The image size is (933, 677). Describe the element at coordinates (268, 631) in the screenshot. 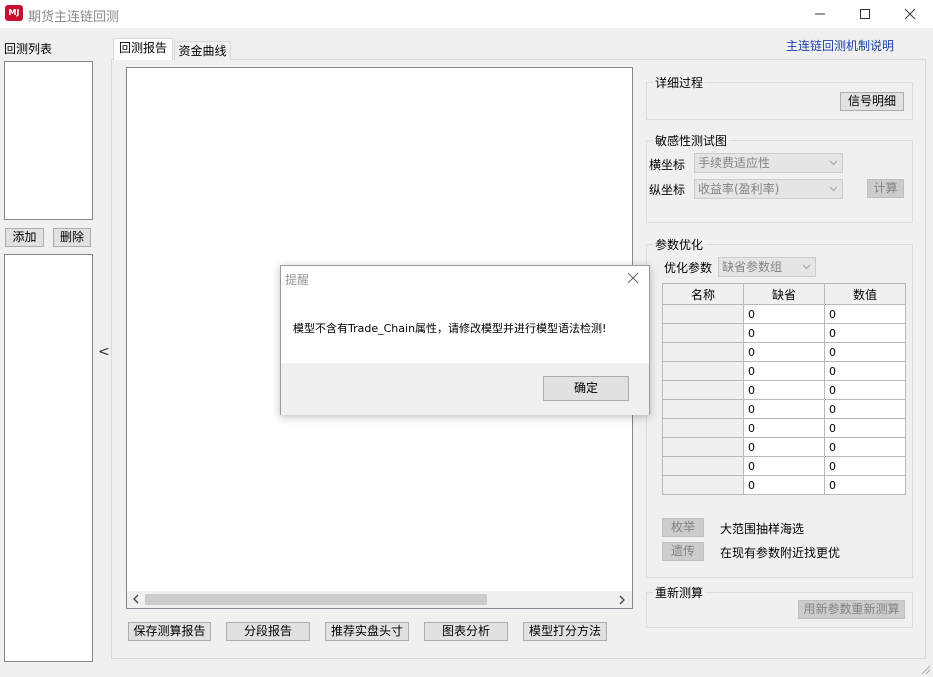

I see `segment-report-button: 分段报告` at that location.